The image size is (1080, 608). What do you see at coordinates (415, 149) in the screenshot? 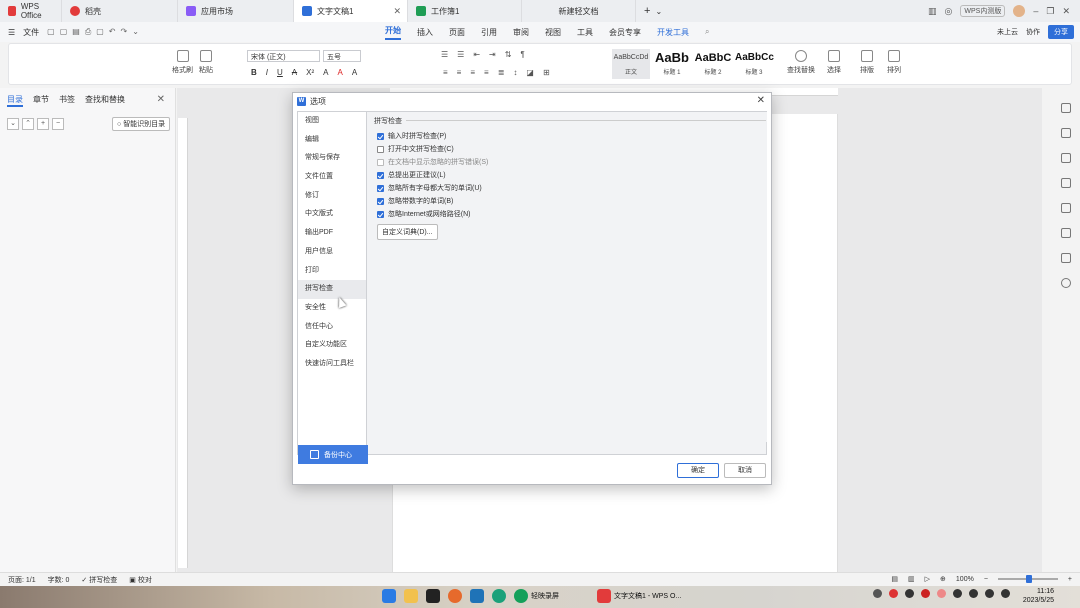
I see `option-chinese-spell-check: 打开中文拼写检查(C)` at bounding box center [415, 149].